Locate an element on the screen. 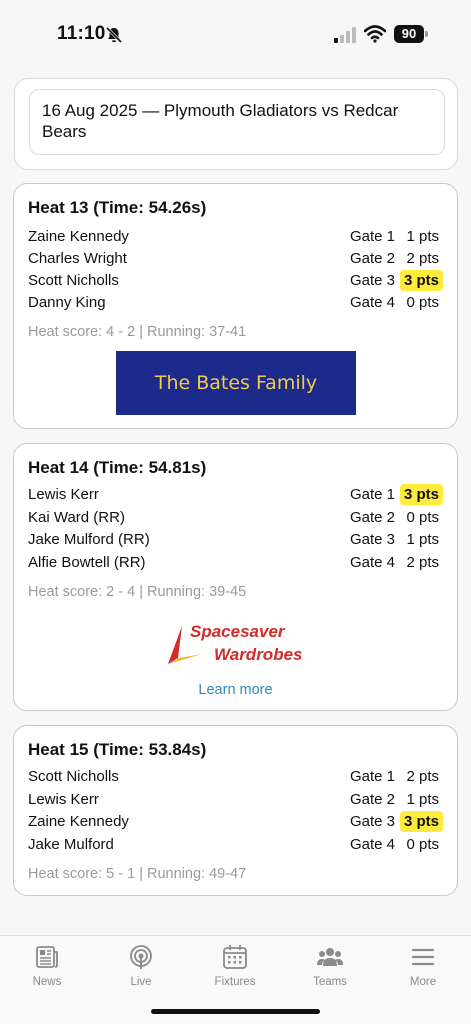 The height and width of the screenshot is (1024, 471). heat-score: Heat score: 4 - 2 | Running: 37-41 is located at coordinates (137, 332).